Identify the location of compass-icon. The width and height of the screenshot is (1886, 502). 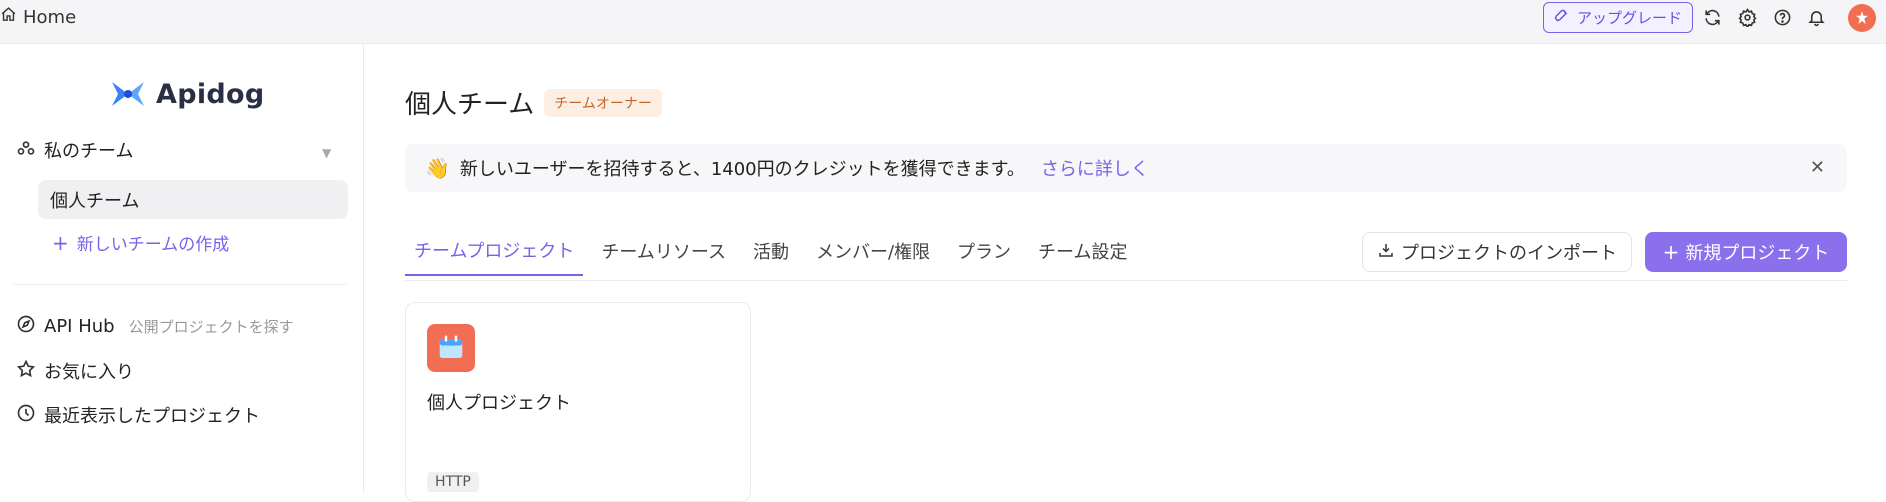
(26, 326).